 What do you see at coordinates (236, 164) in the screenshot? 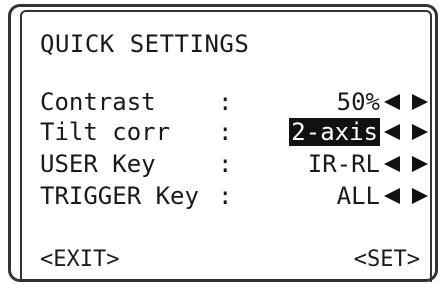
I see `setting-row-user-key: USER Key : IR-RL` at bounding box center [236, 164].